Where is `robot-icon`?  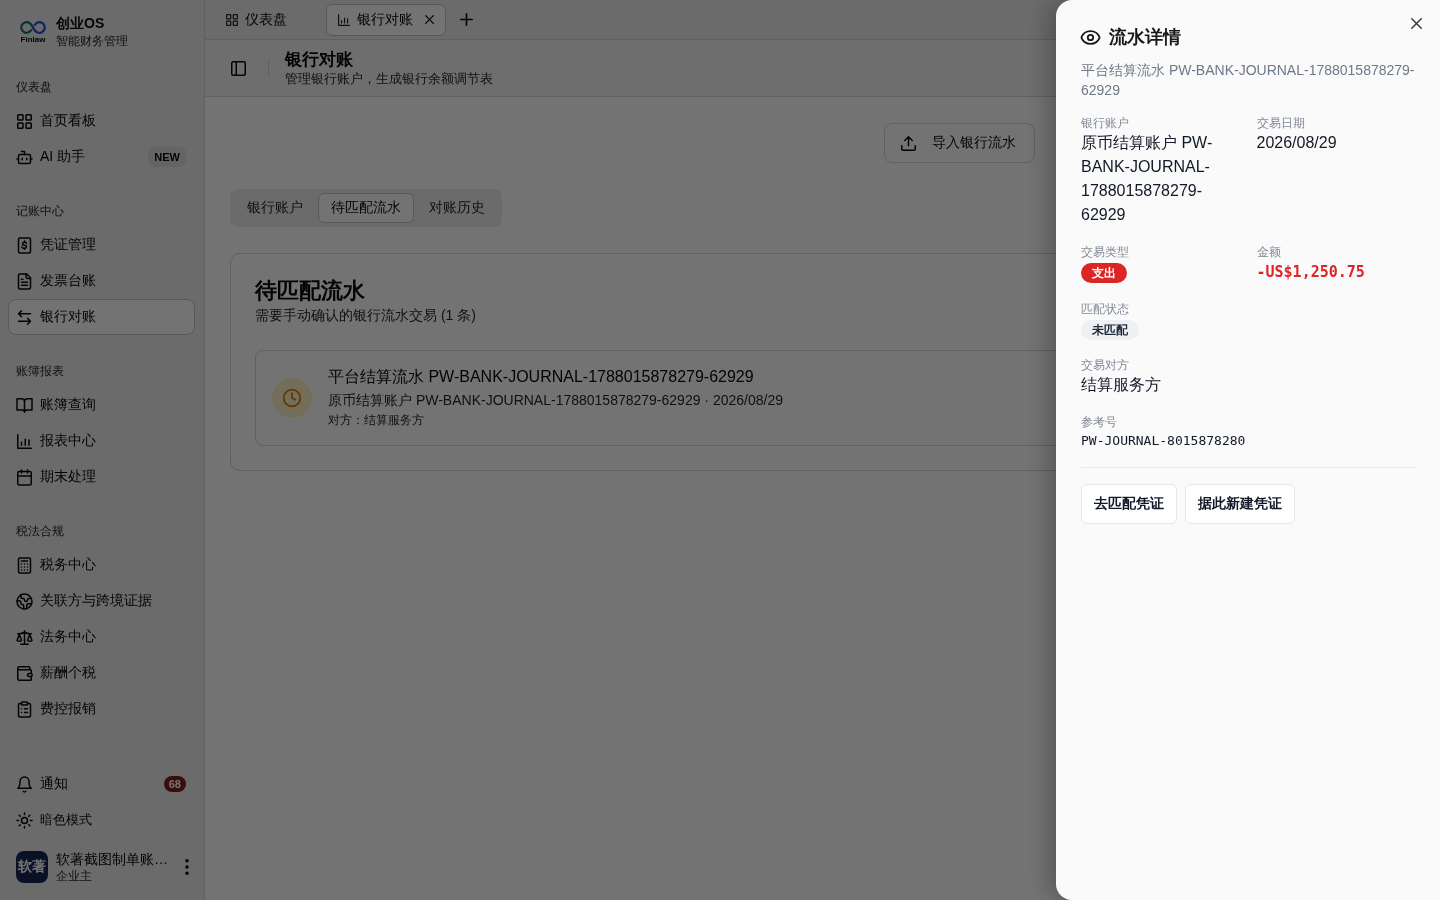
robot-icon is located at coordinates (24, 157).